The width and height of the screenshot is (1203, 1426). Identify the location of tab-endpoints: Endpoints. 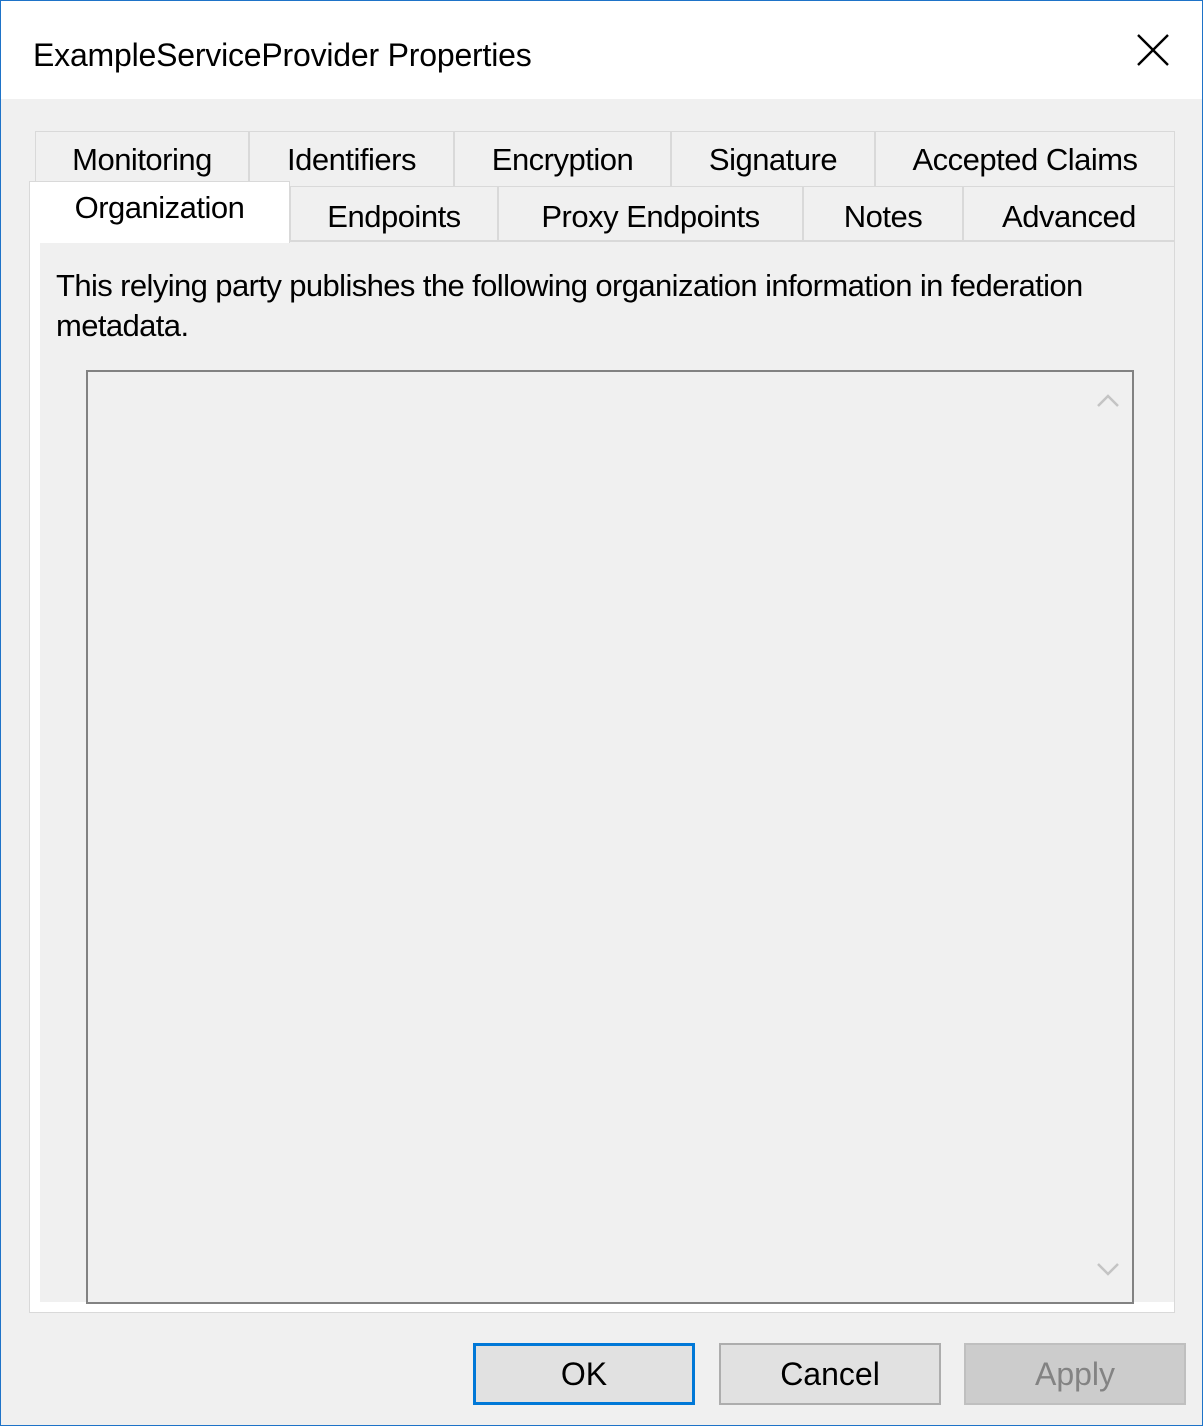
(394, 213).